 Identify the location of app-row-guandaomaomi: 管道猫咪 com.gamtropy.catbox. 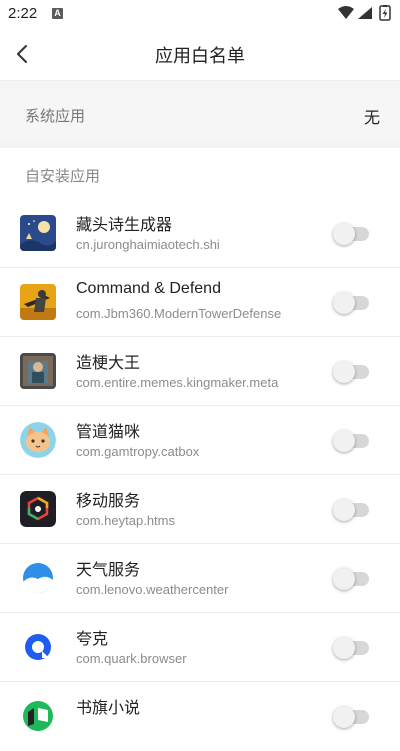
(200, 440).